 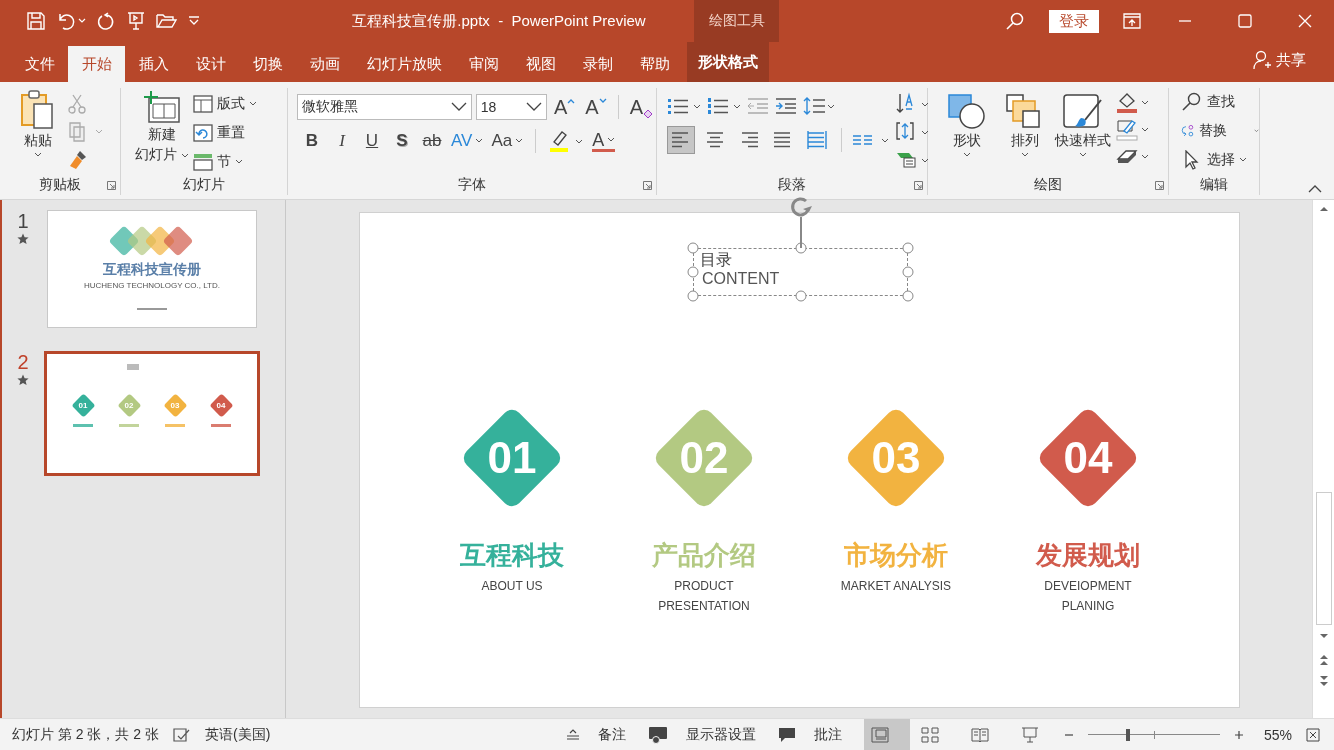 I want to click on increase-indent-icon, so click(x=786, y=106).